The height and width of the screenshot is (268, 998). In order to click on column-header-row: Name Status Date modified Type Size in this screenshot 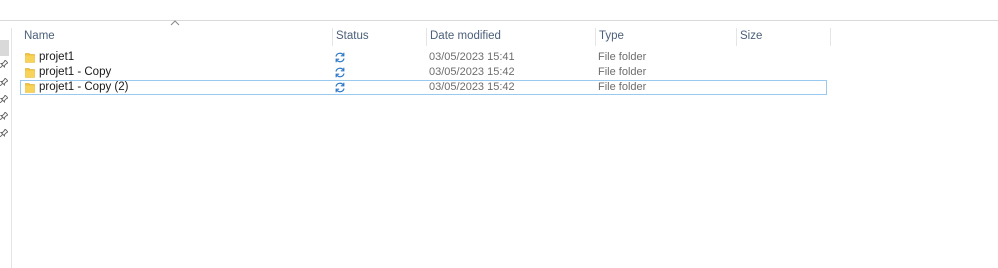, I will do `click(421, 37)`.